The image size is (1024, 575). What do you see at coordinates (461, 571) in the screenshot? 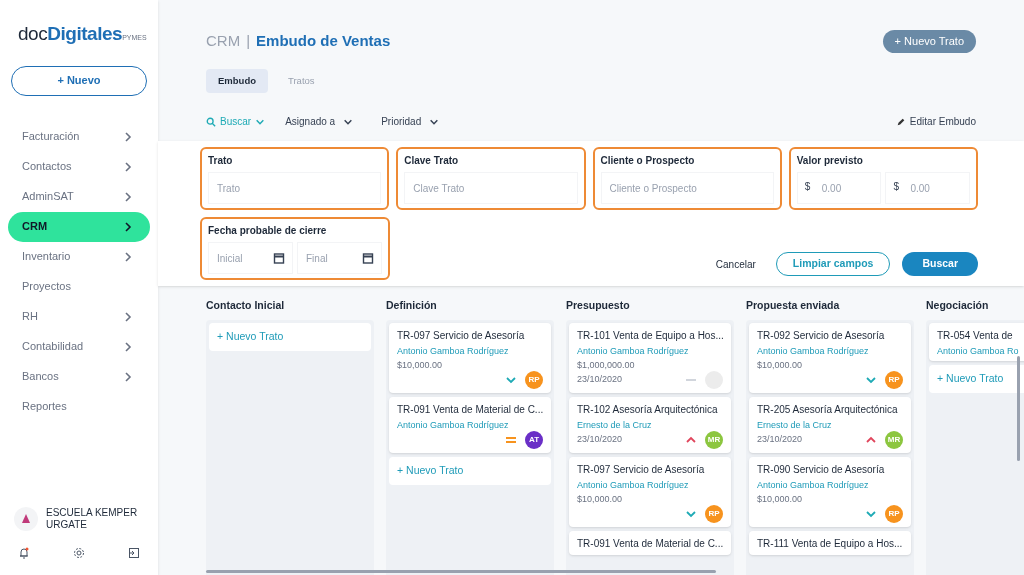
I see `horizontal-scrollbar` at bounding box center [461, 571].